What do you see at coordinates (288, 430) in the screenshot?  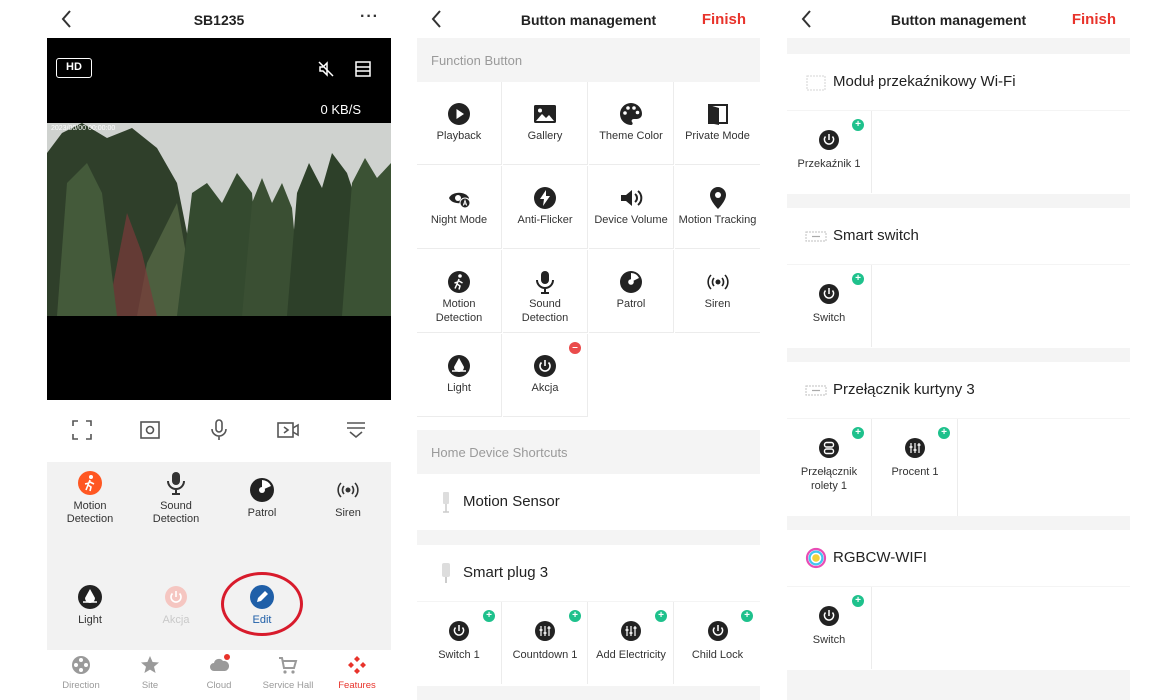 I see `record-icon` at bounding box center [288, 430].